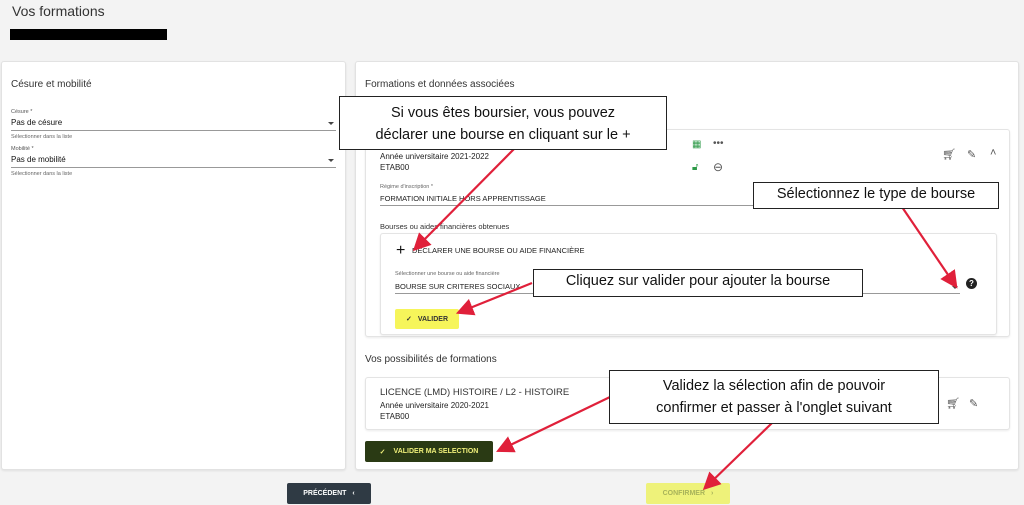 This screenshot has height=505, width=1024. Describe the element at coordinates (503, 135) in the screenshot. I see `callout-declarer-line2: déclarer une bourse en cliquant sur le +` at that location.